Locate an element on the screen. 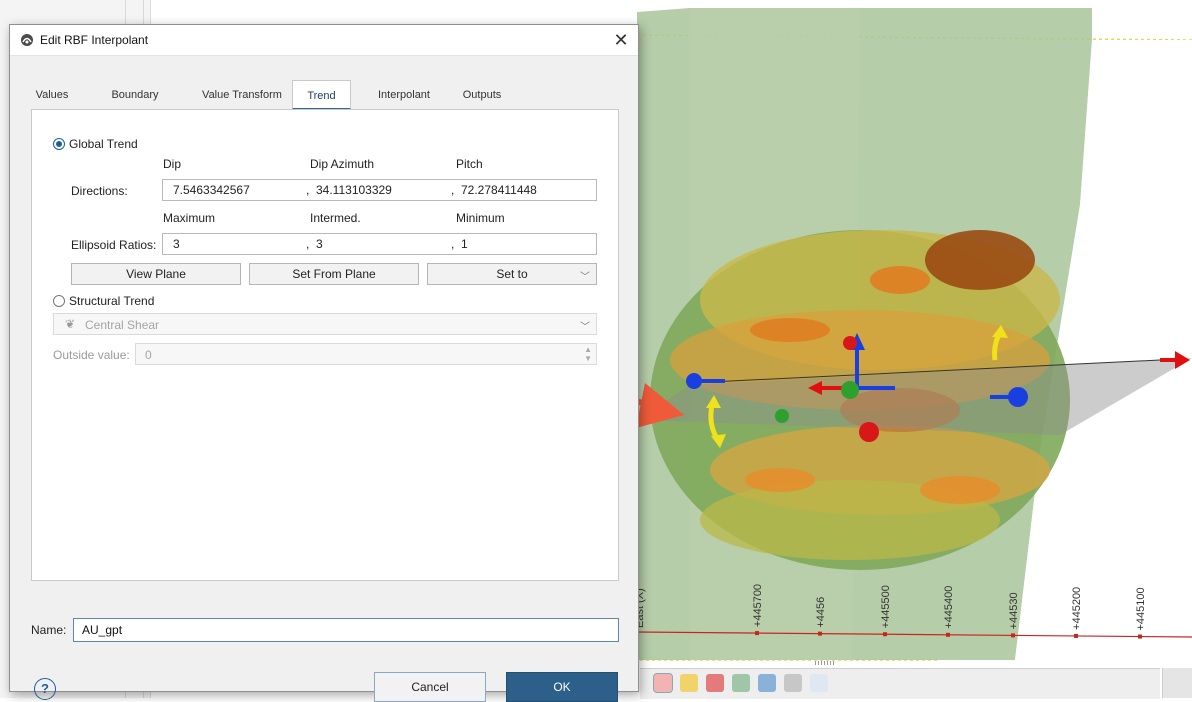  axis-tick-label: +44530 is located at coordinates (1014, 610).